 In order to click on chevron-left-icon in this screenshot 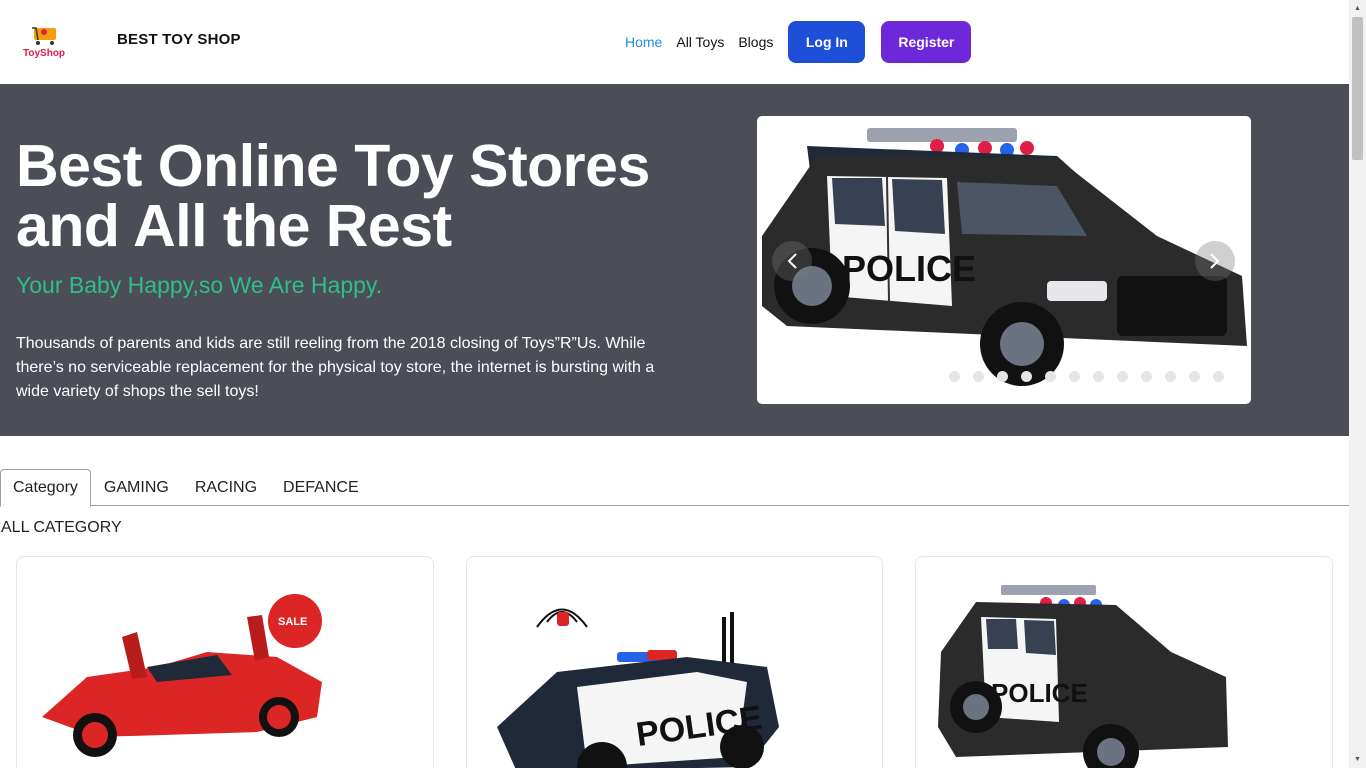, I will do `click(792, 261)`.